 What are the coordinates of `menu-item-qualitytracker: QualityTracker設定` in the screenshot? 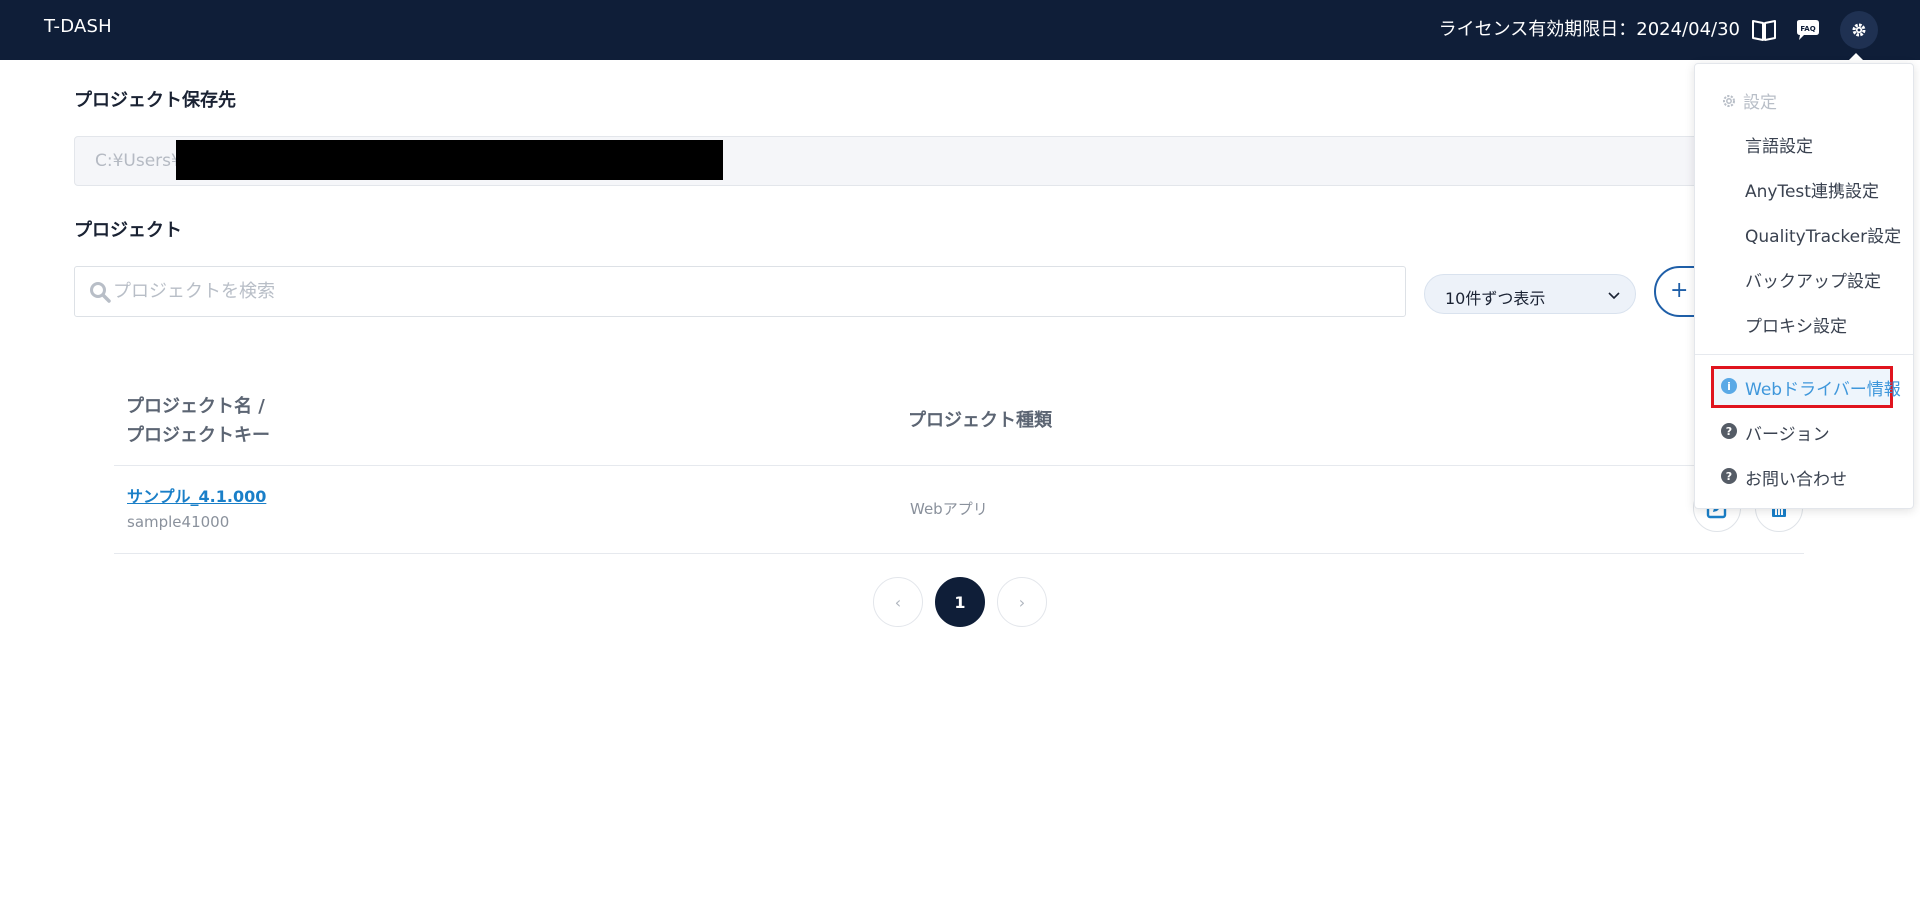 It's located at (1823, 234).